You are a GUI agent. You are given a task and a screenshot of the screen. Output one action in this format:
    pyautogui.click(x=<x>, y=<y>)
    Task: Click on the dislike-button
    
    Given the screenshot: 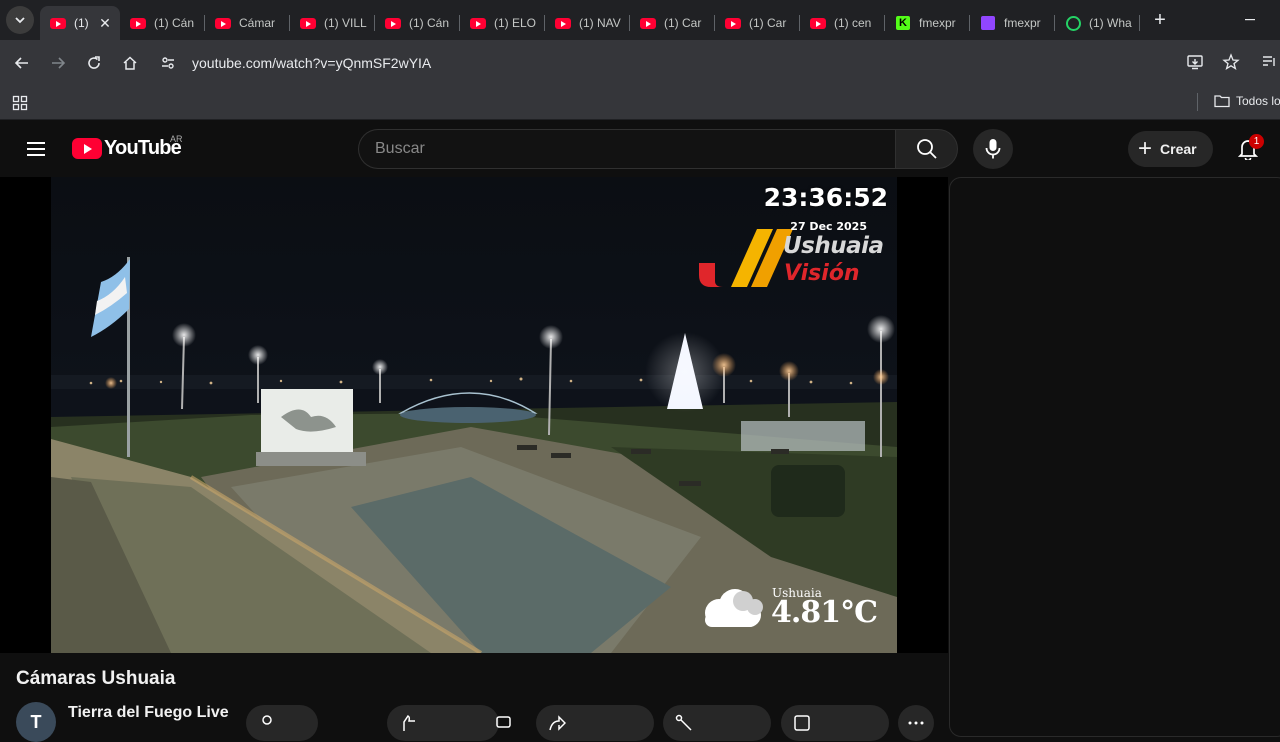 What is the action you would take?
    pyautogui.click(x=502, y=723)
    